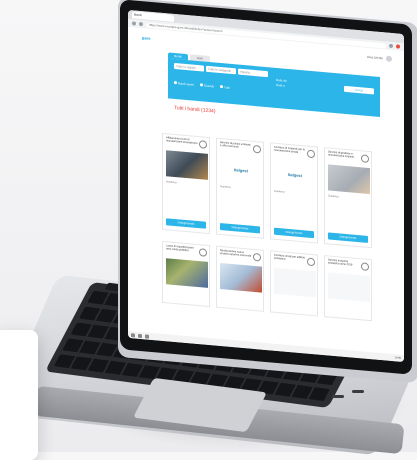 The image size is (417, 460). Describe the element at coordinates (359, 90) in the screenshot. I see `search-button: Cerca` at that location.